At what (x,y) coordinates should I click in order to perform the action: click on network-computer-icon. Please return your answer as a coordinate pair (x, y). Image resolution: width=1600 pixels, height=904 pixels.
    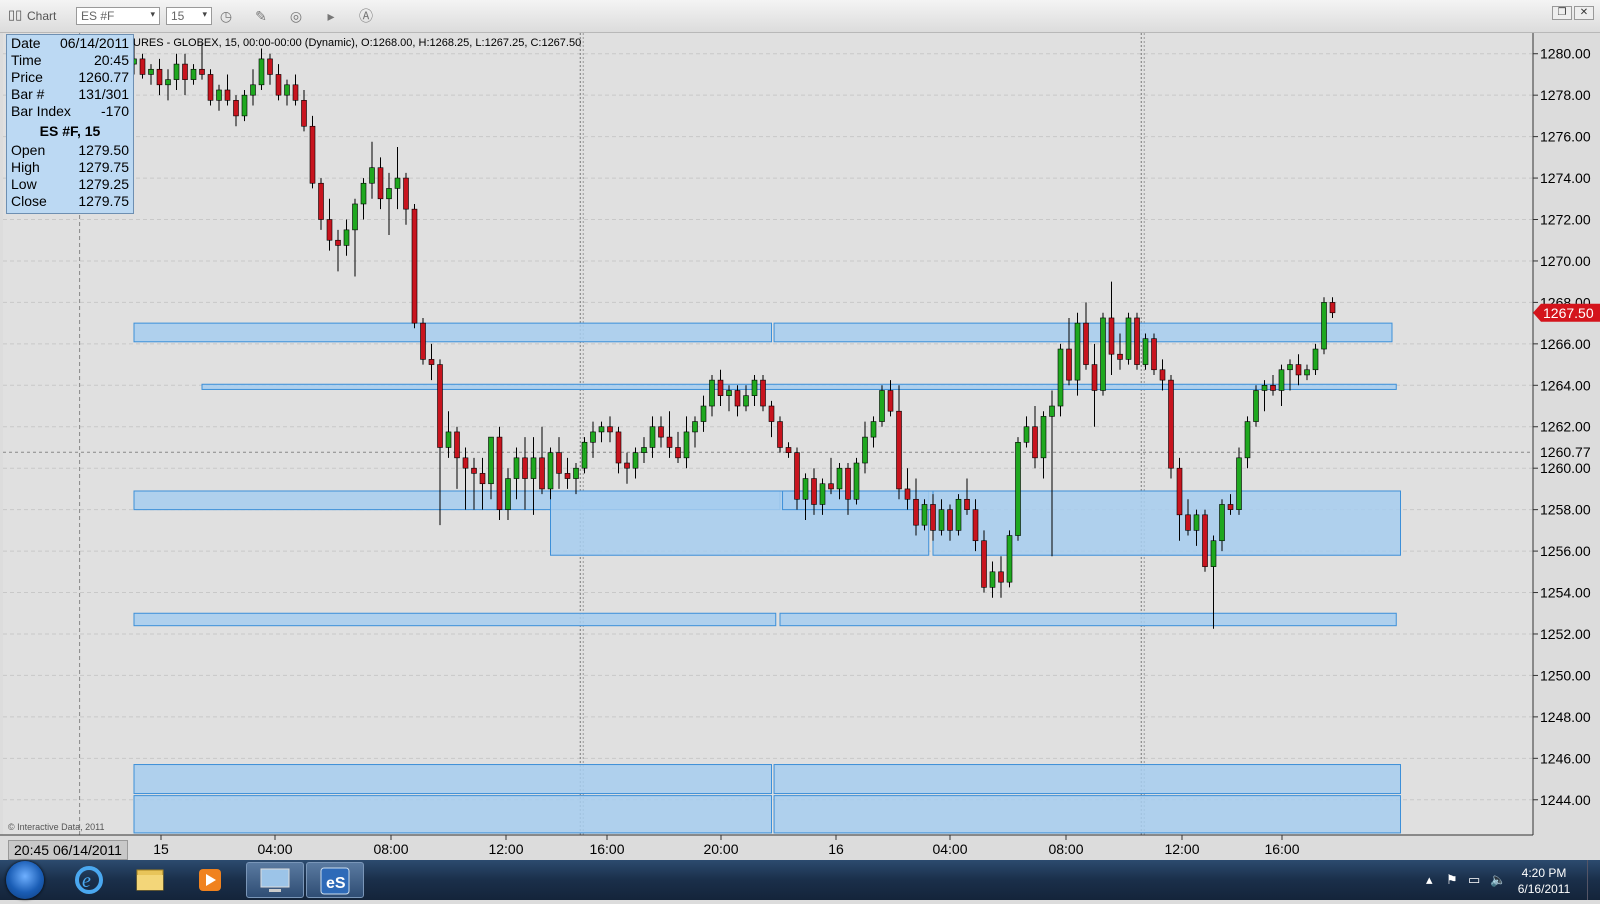
    Looking at the image, I should click on (275, 880).